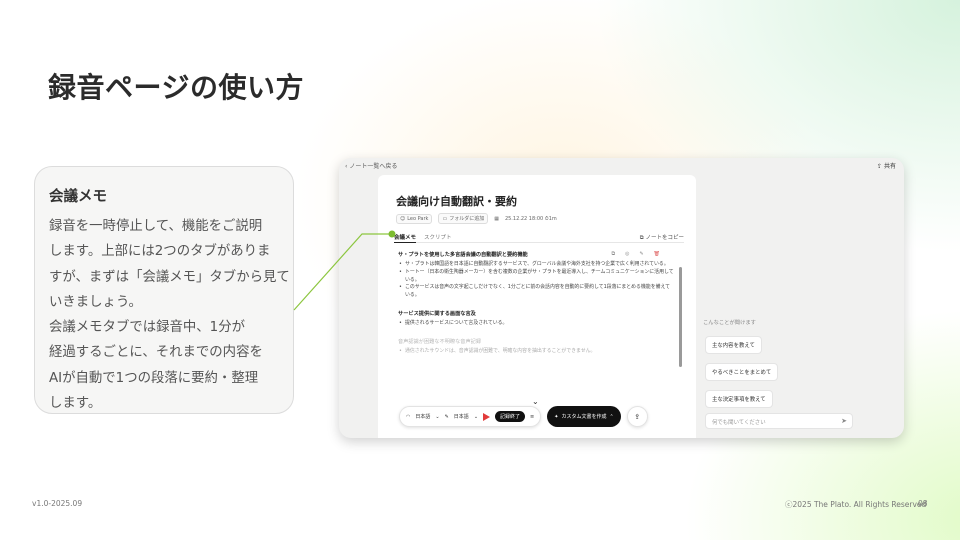 This screenshot has height=540, width=960. I want to click on end-recording-button: 記録終了, so click(510, 416).